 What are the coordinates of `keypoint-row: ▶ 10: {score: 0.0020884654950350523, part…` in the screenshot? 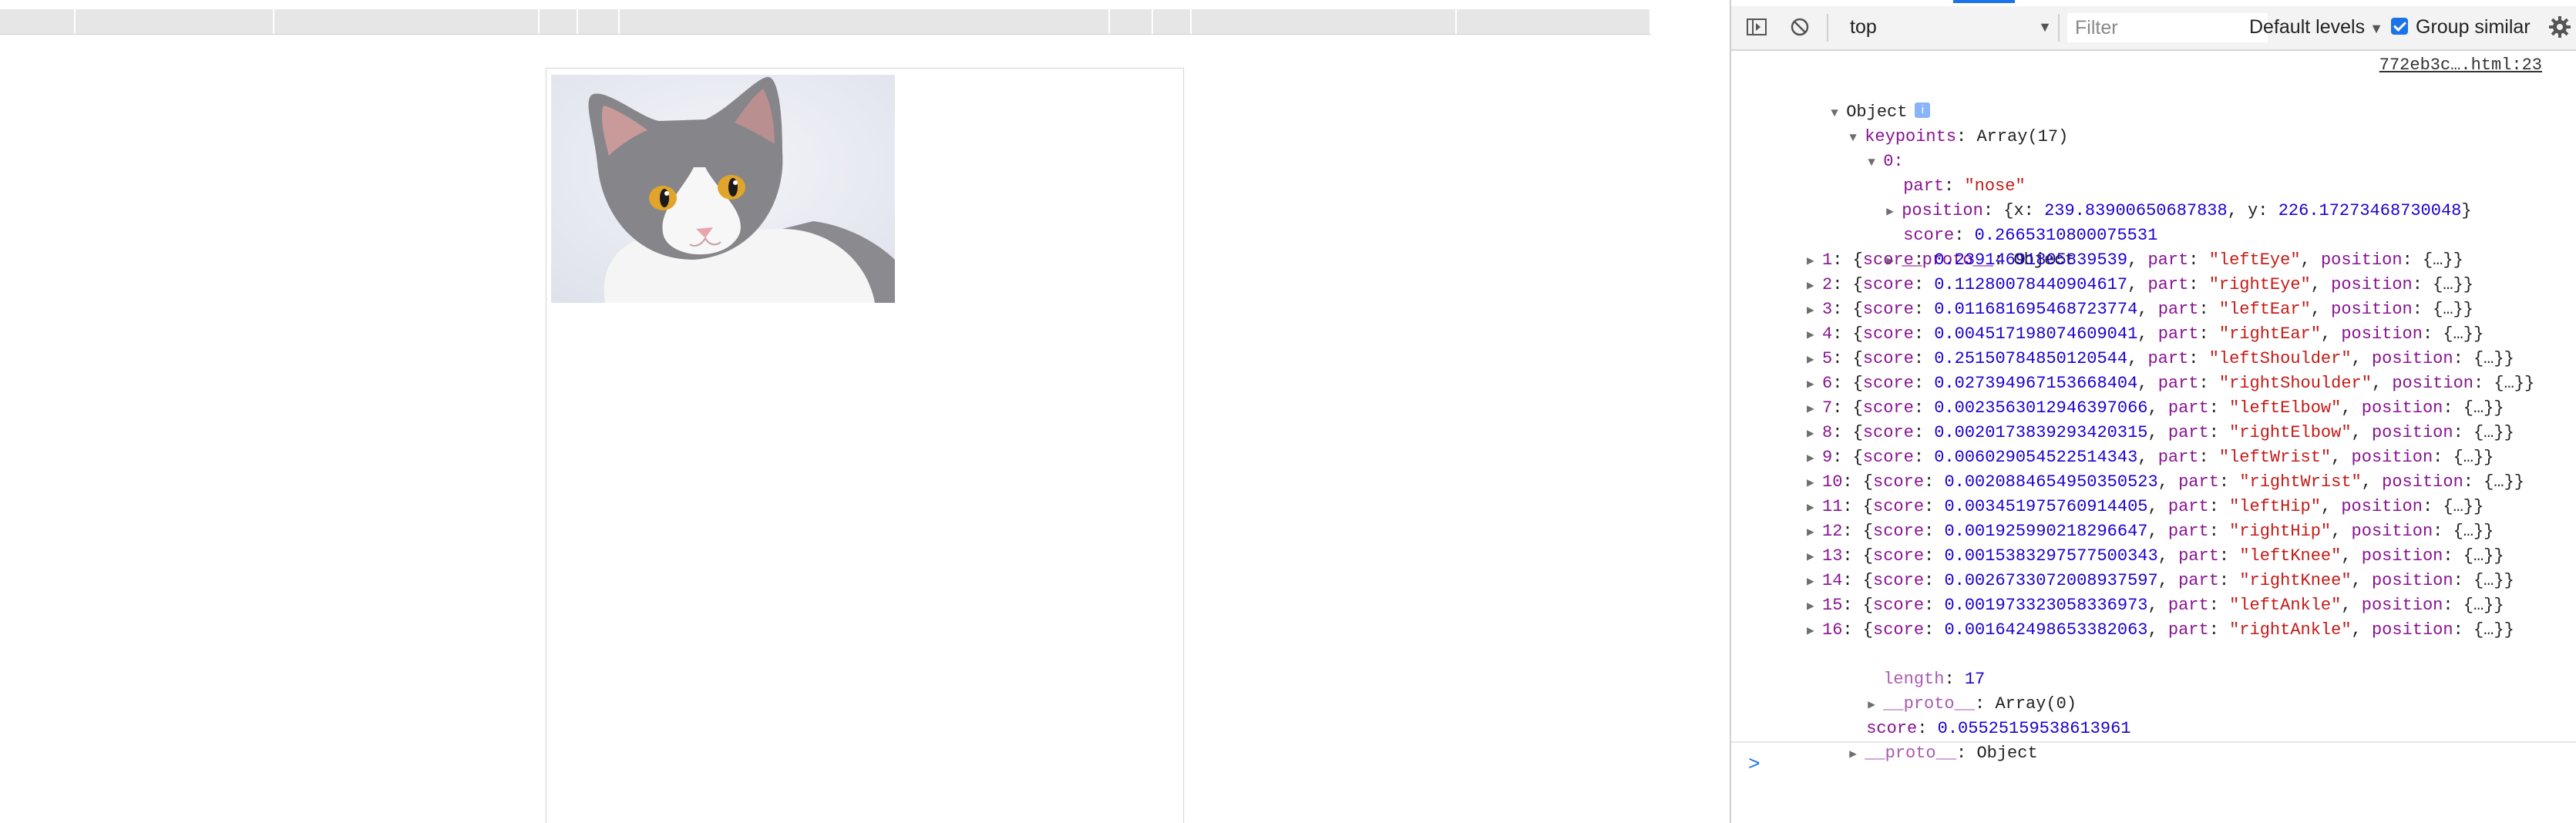 It's located at (2165, 483).